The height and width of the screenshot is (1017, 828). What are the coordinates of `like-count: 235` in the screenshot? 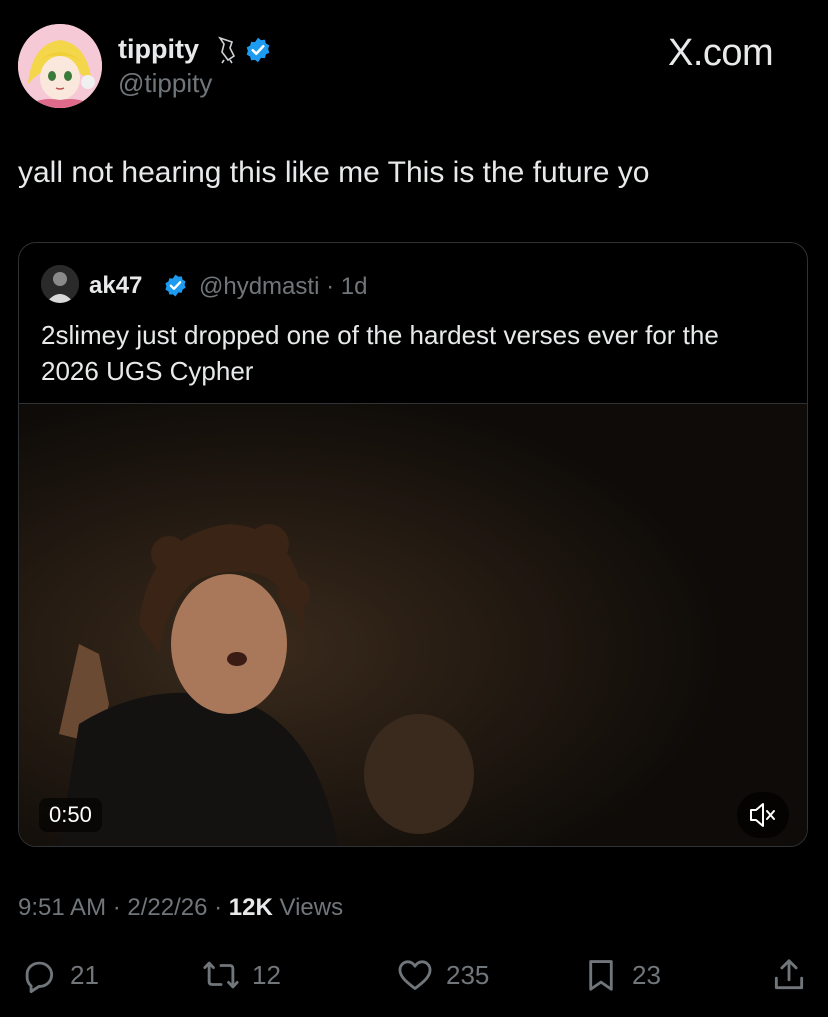 It's located at (468, 974).